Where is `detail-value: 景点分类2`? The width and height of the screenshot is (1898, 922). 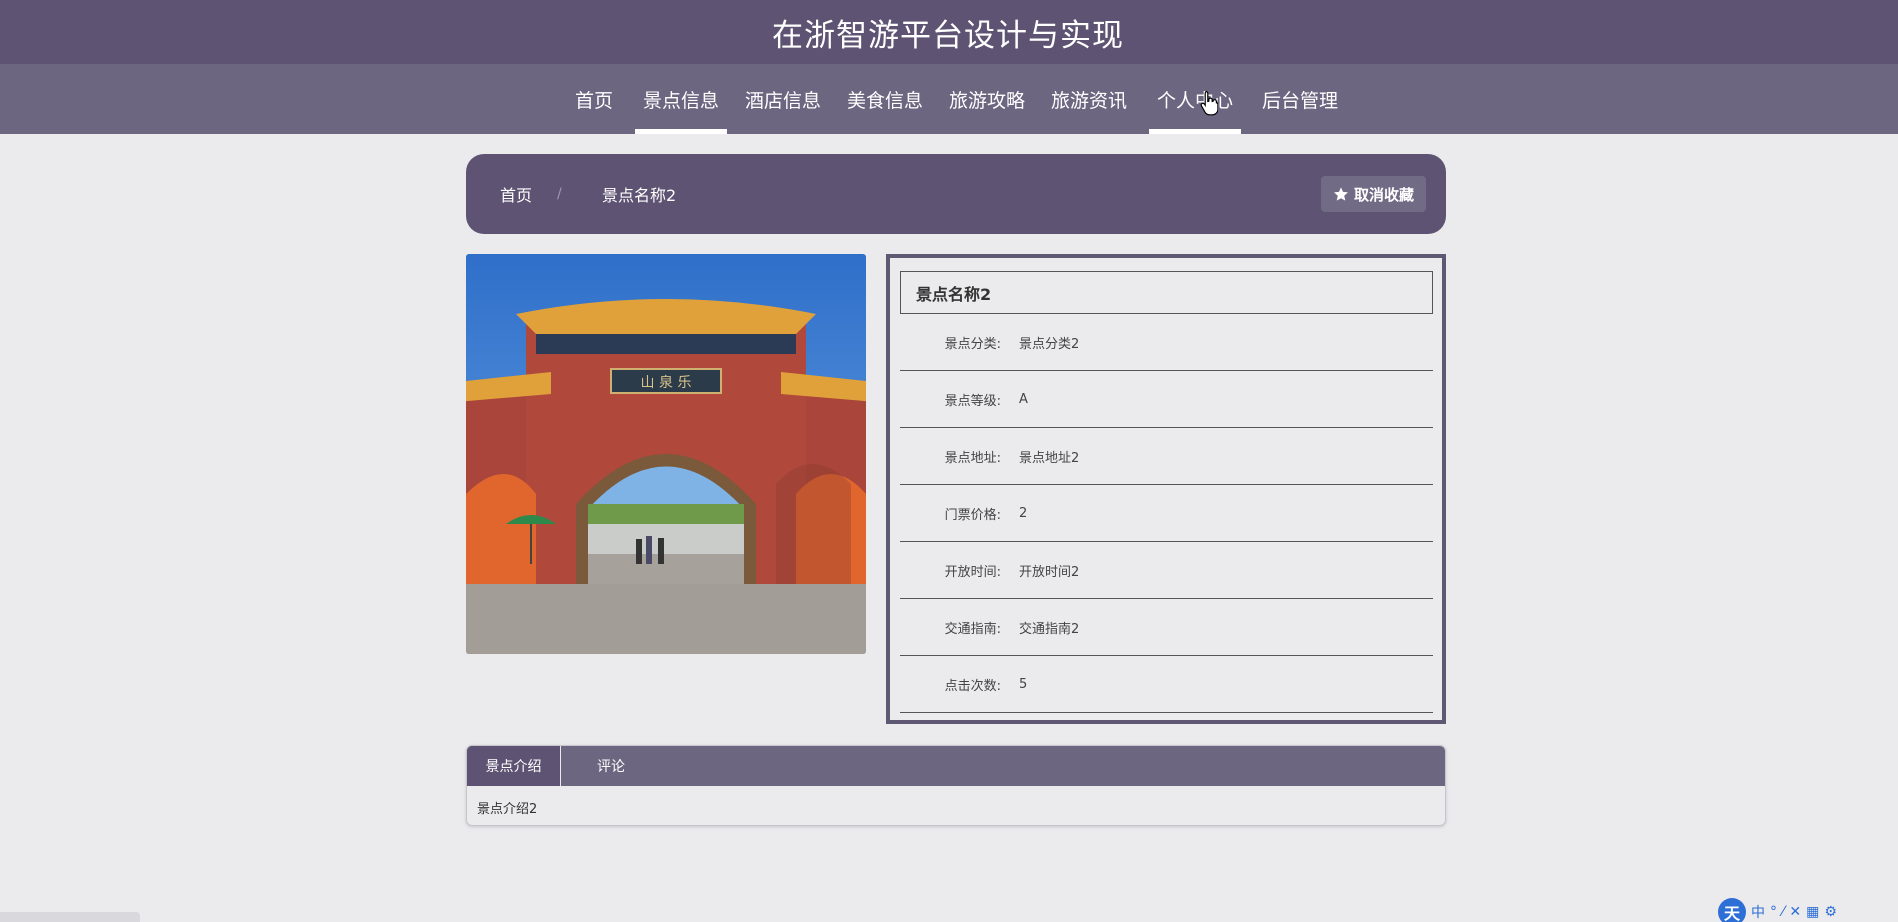
detail-value: 景点分类2 is located at coordinates (1049, 344).